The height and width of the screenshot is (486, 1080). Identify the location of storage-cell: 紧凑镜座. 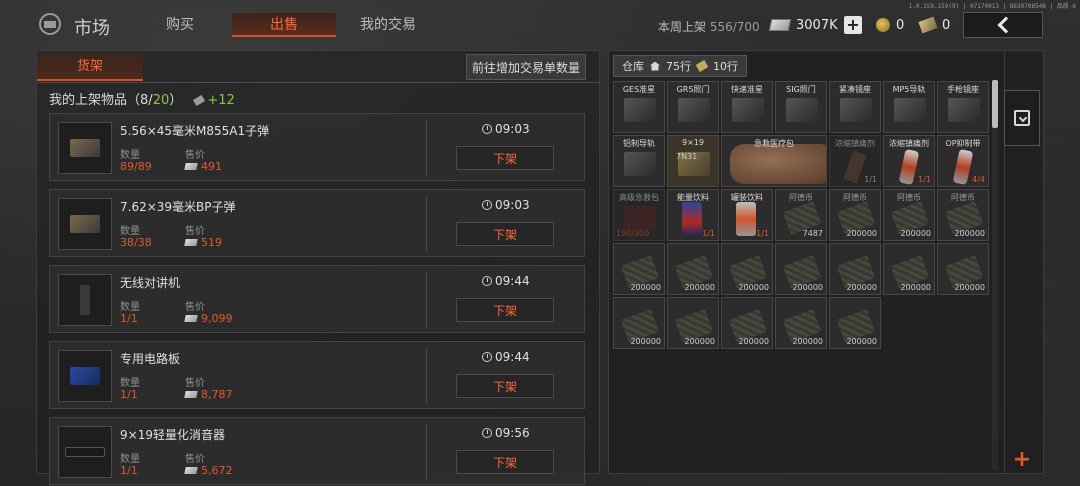
(855, 107).